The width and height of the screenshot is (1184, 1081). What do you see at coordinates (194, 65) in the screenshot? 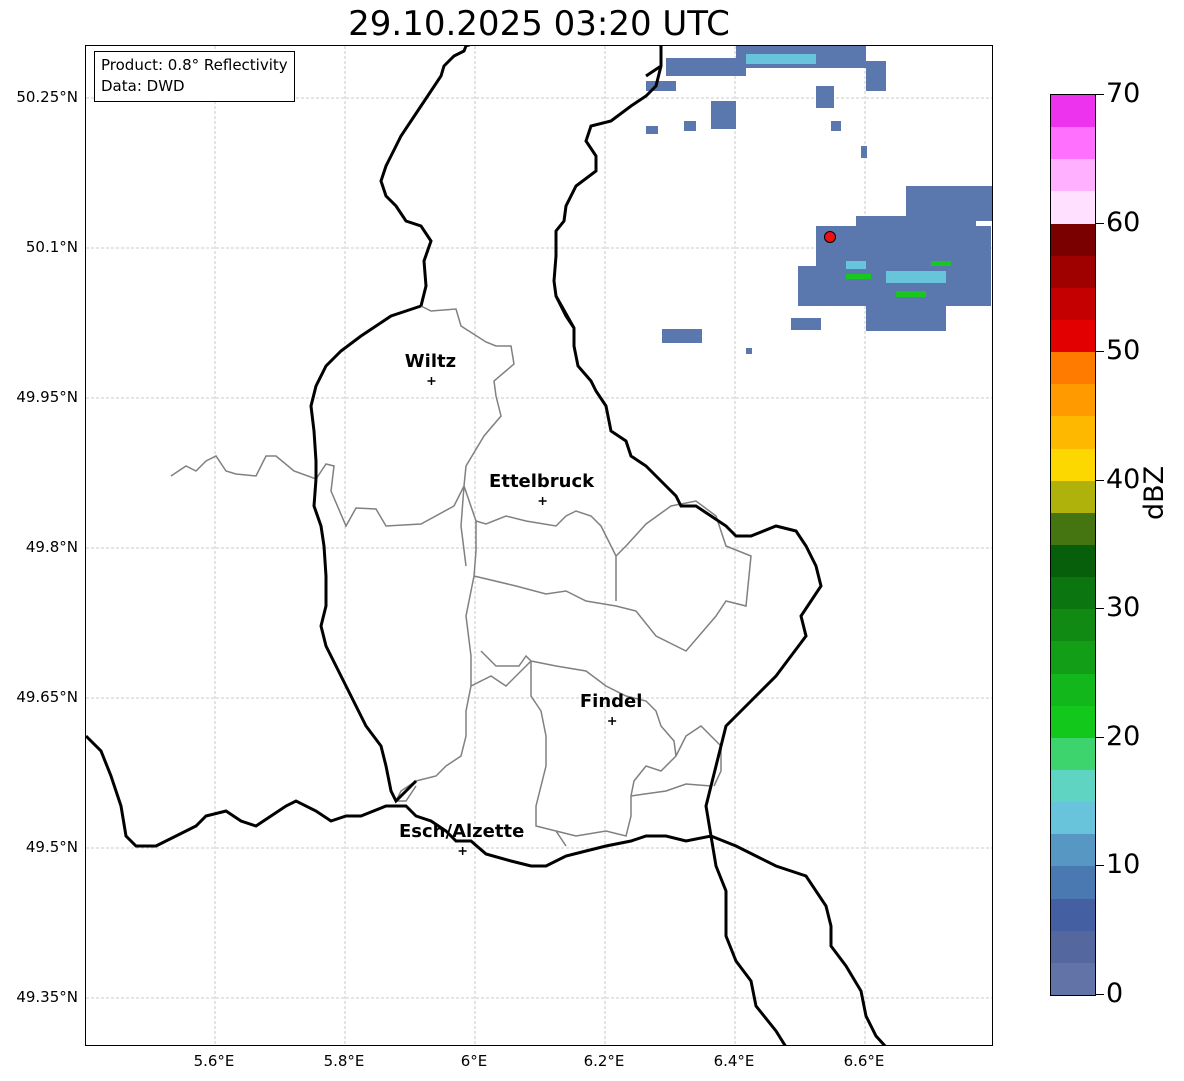
I see `product-label: Product: 0.8° Reflectivity` at bounding box center [194, 65].